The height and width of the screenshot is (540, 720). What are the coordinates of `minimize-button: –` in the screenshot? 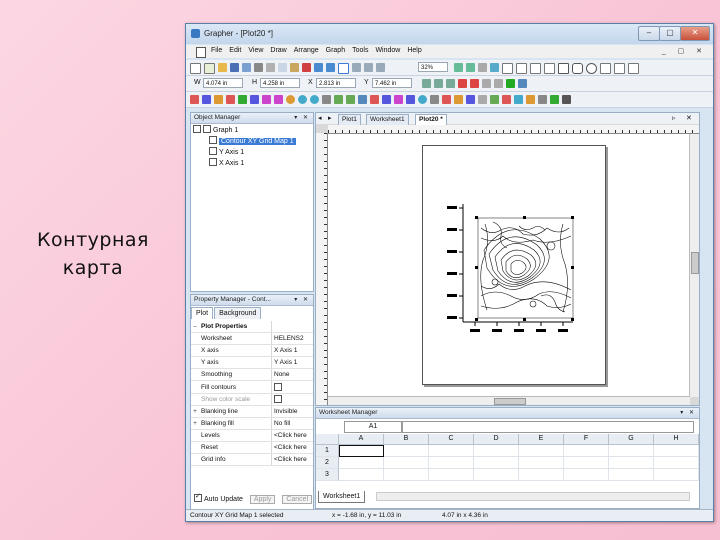 It's located at (649, 33).